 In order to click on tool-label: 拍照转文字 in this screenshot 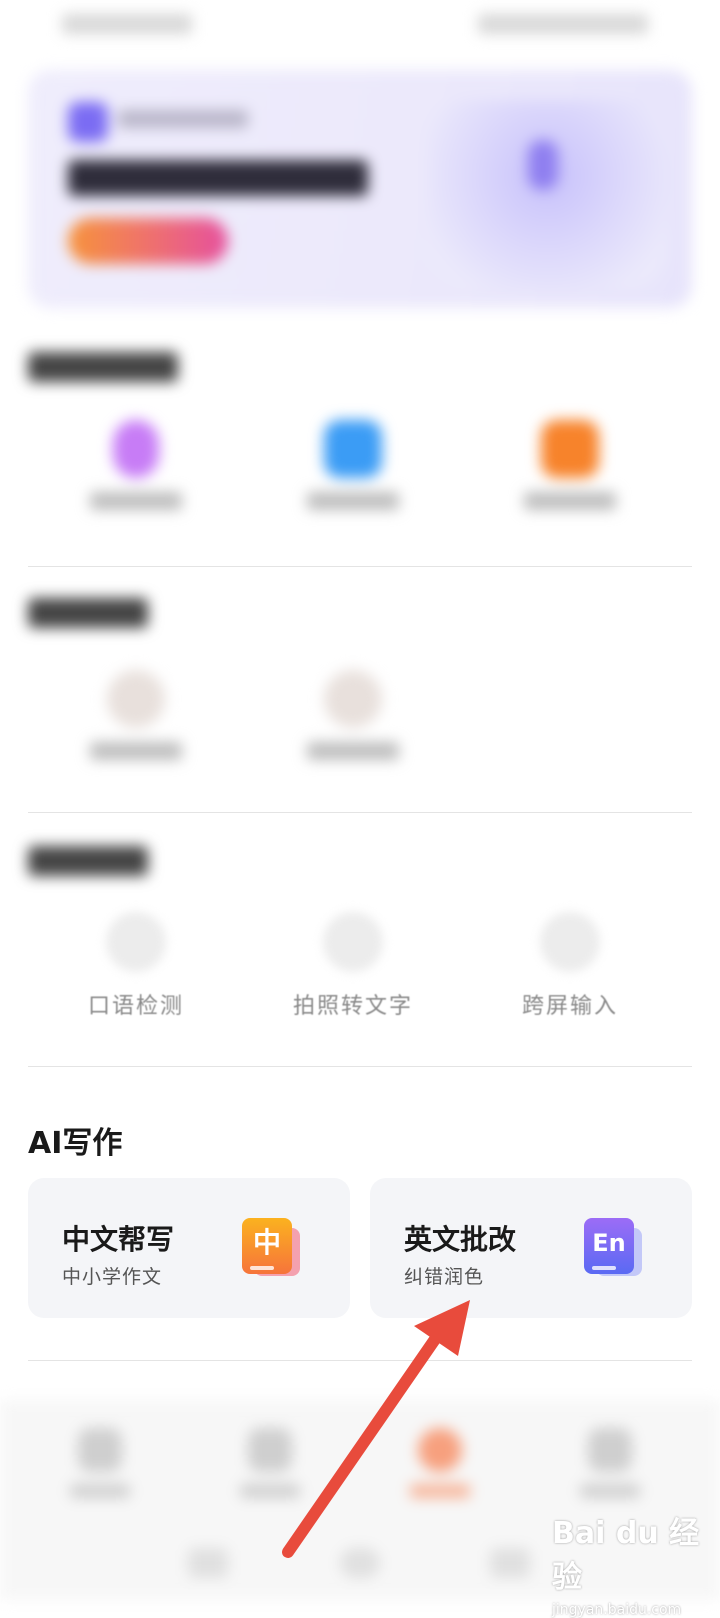, I will do `click(352, 1006)`.